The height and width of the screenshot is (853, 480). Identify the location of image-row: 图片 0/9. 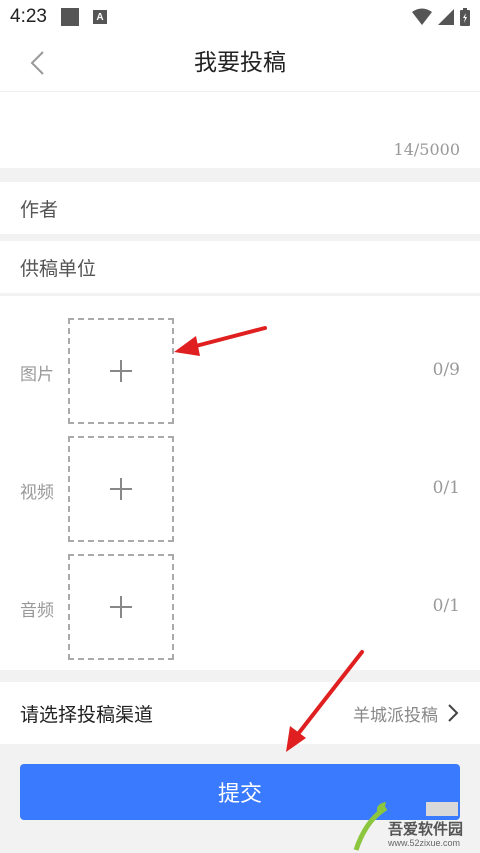
(240, 371).